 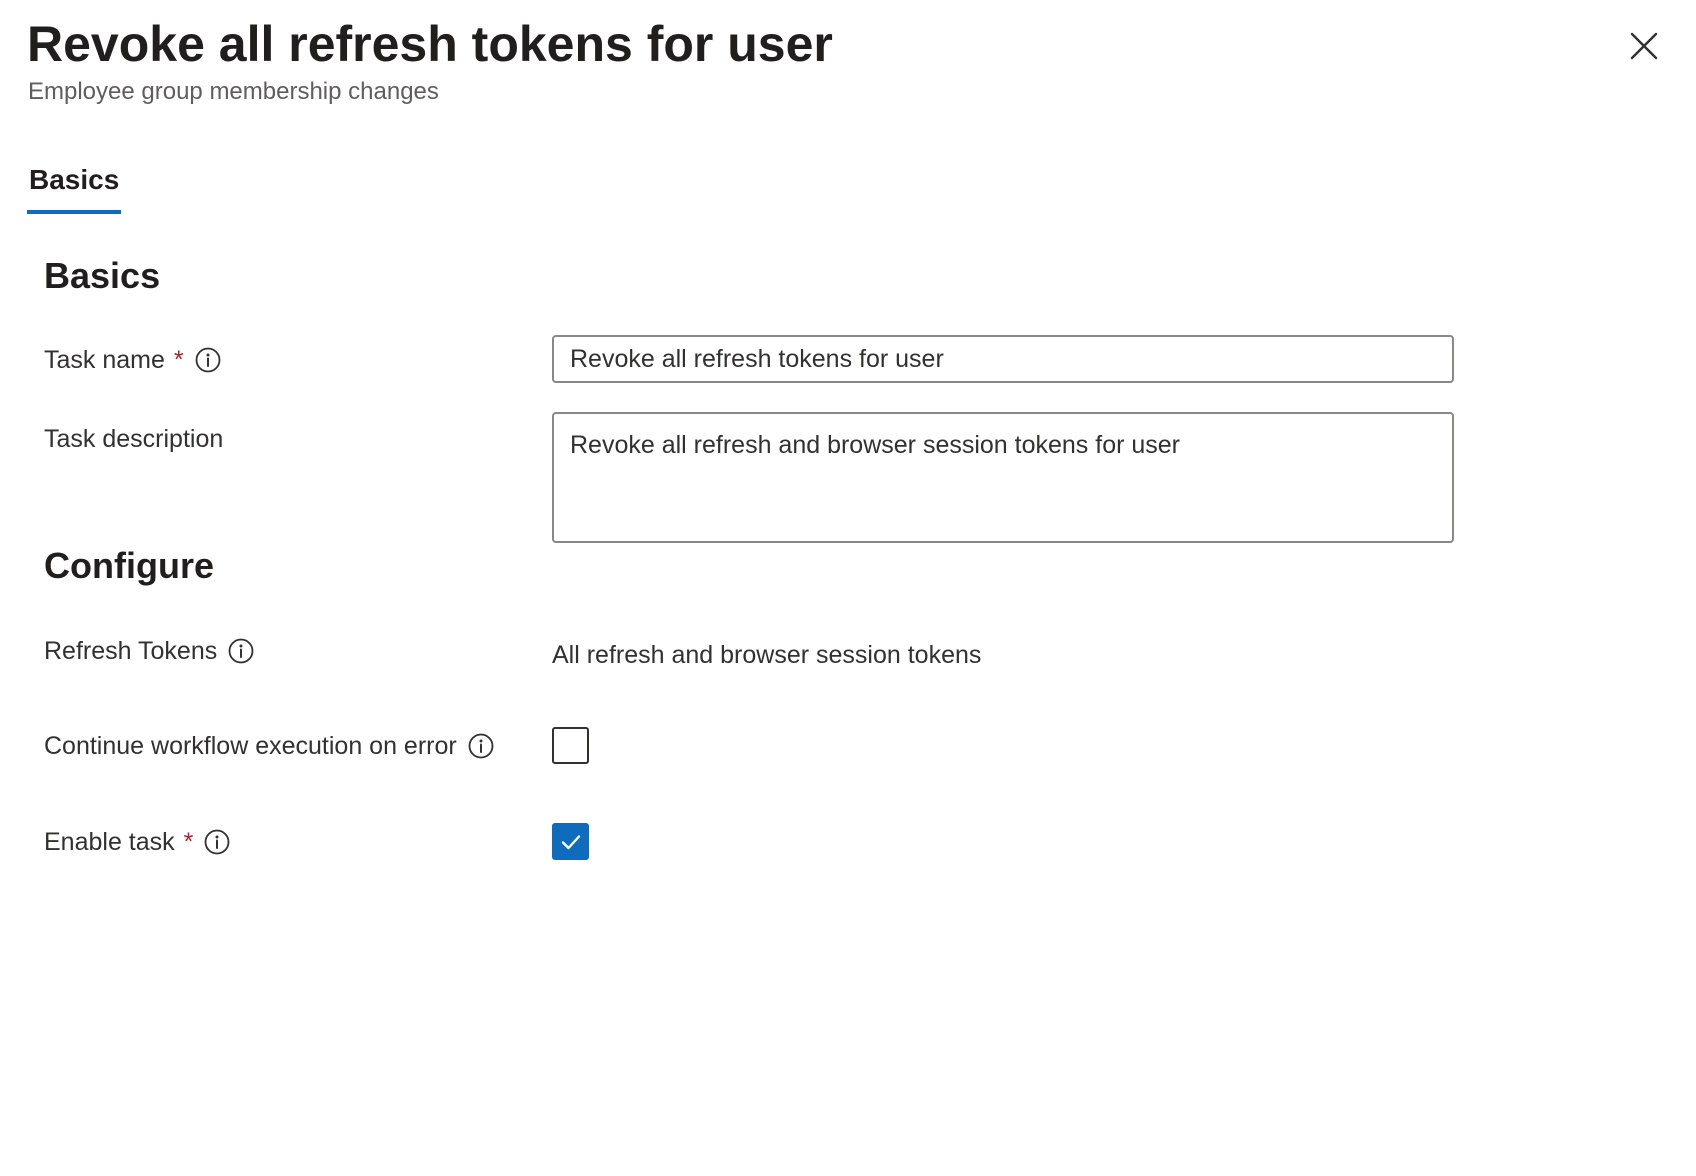 I want to click on refresh-tokens-value: All refresh and browser session tokens, so click(x=767, y=655).